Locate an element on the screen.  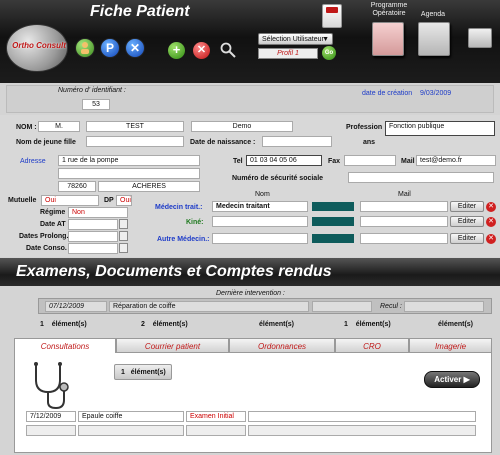
consult-empty-extra is located at coordinates (362, 430).